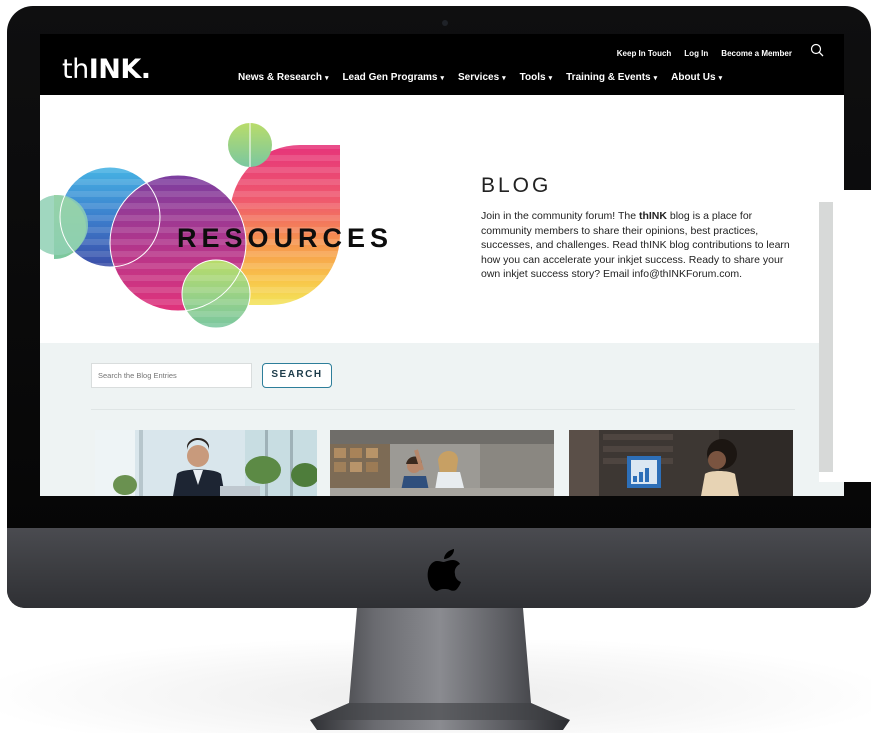 Image resolution: width=871 pixels, height=733 pixels. I want to click on become-member-link: Become a Member, so click(756, 53).